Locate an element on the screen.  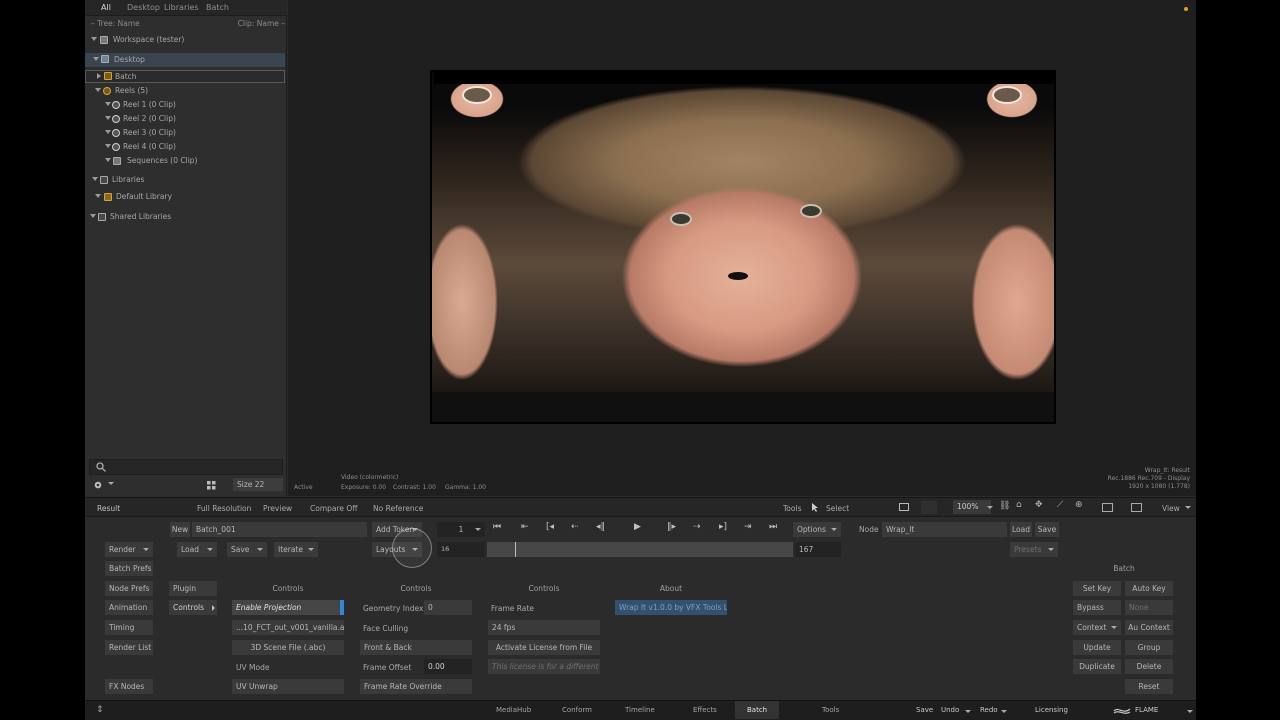
au-context-button: Au Context is located at coordinates (1149, 627).